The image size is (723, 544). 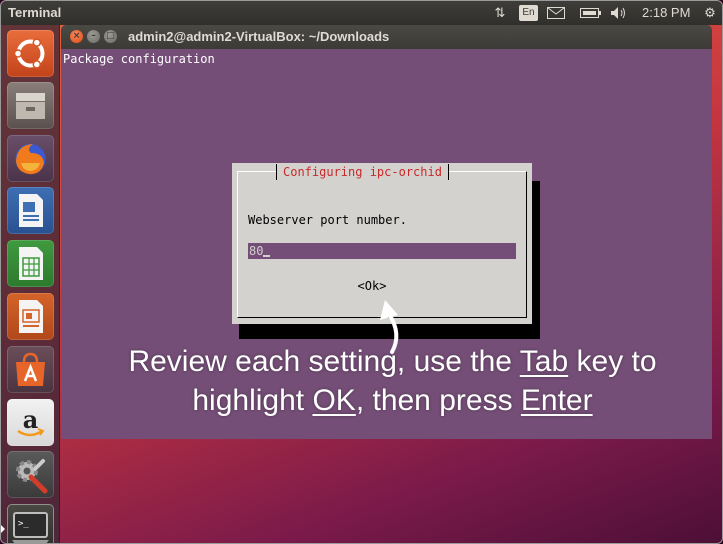 What do you see at coordinates (438, 400) in the screenshot?
I see `caption-text: , then press` at bounding box center [438, 400].